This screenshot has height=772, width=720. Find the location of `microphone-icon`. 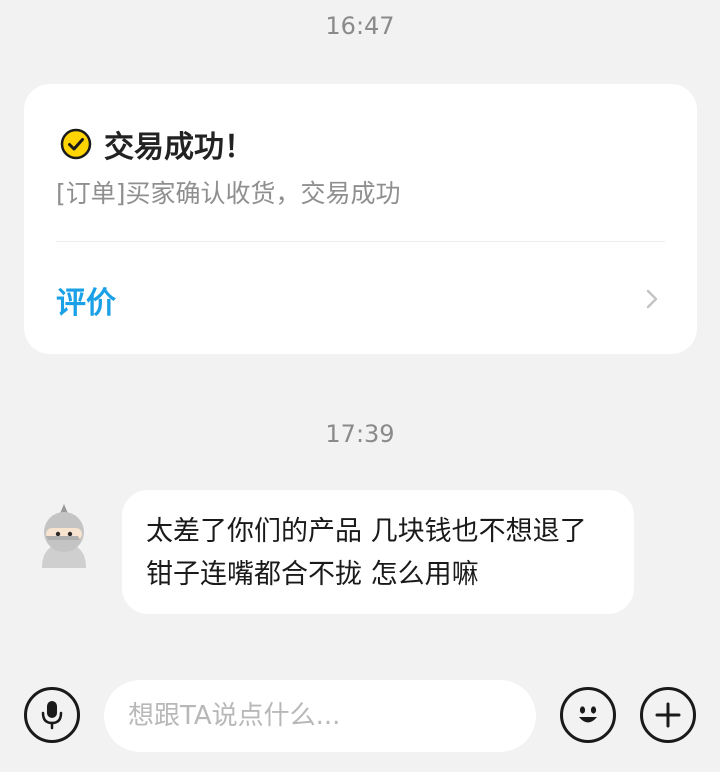

microphone-icon is located at coordinates (52, 715).